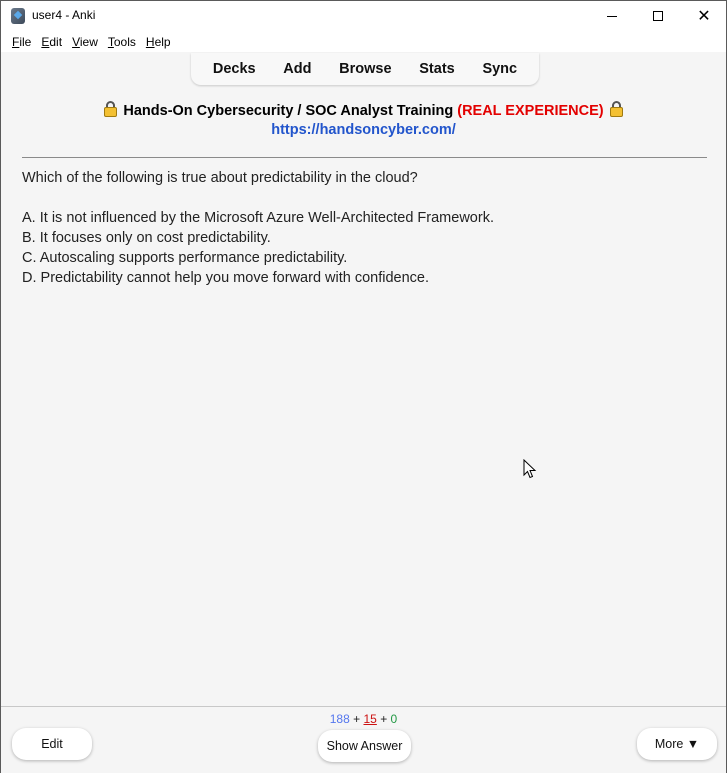 The height and width of the screenshot is (773, 727). What do you see at coordinates (25, 41) in the screenshot?
I see `menu-file-label: ile` at bounding box center [25, 41].